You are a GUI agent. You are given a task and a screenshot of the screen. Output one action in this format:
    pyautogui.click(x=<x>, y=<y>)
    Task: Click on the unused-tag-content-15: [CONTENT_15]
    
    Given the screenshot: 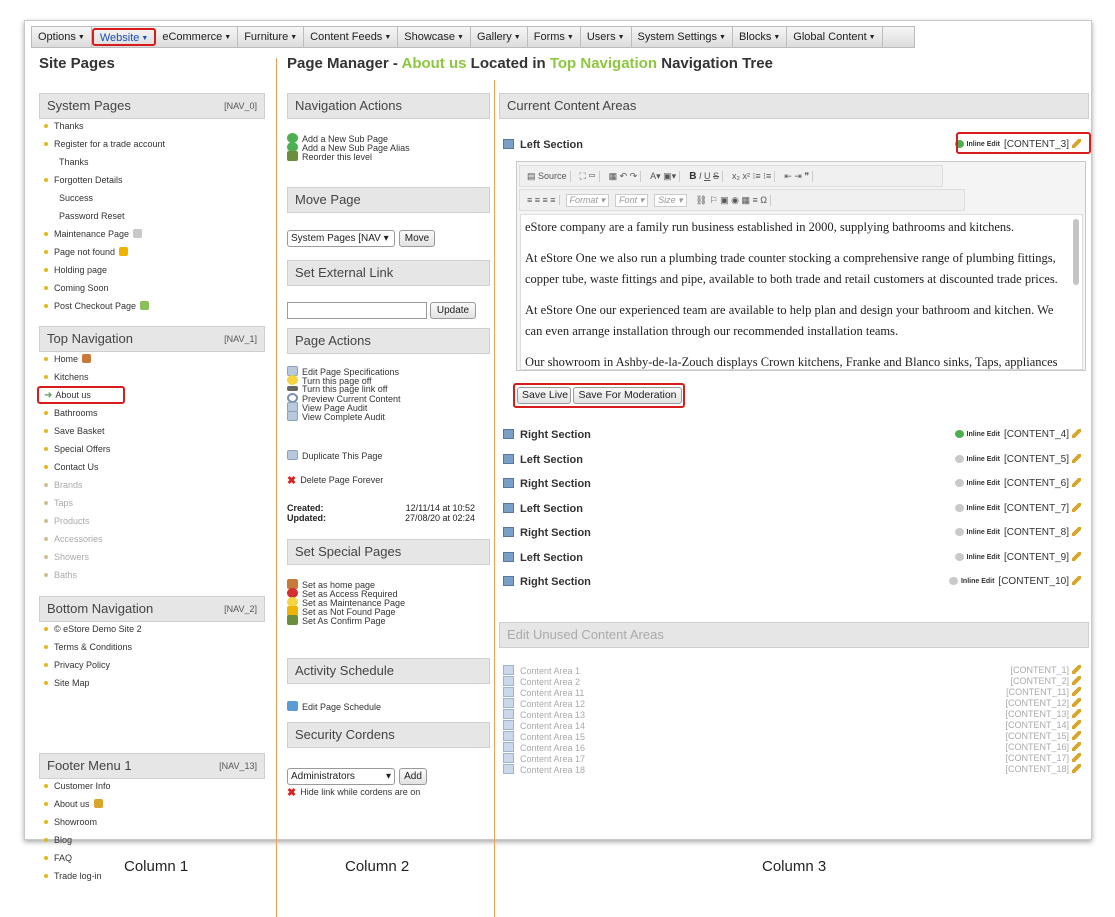 What is the action you would take?
    pyautogui.click(x=1043, y=736)
    